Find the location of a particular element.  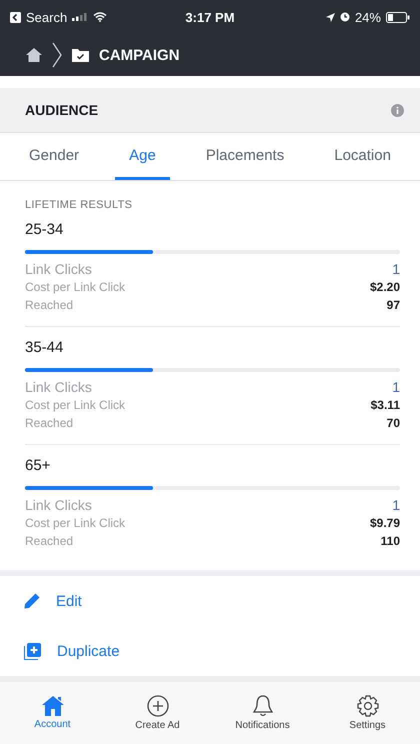

signal-icon is located at coordinates (80, 17).